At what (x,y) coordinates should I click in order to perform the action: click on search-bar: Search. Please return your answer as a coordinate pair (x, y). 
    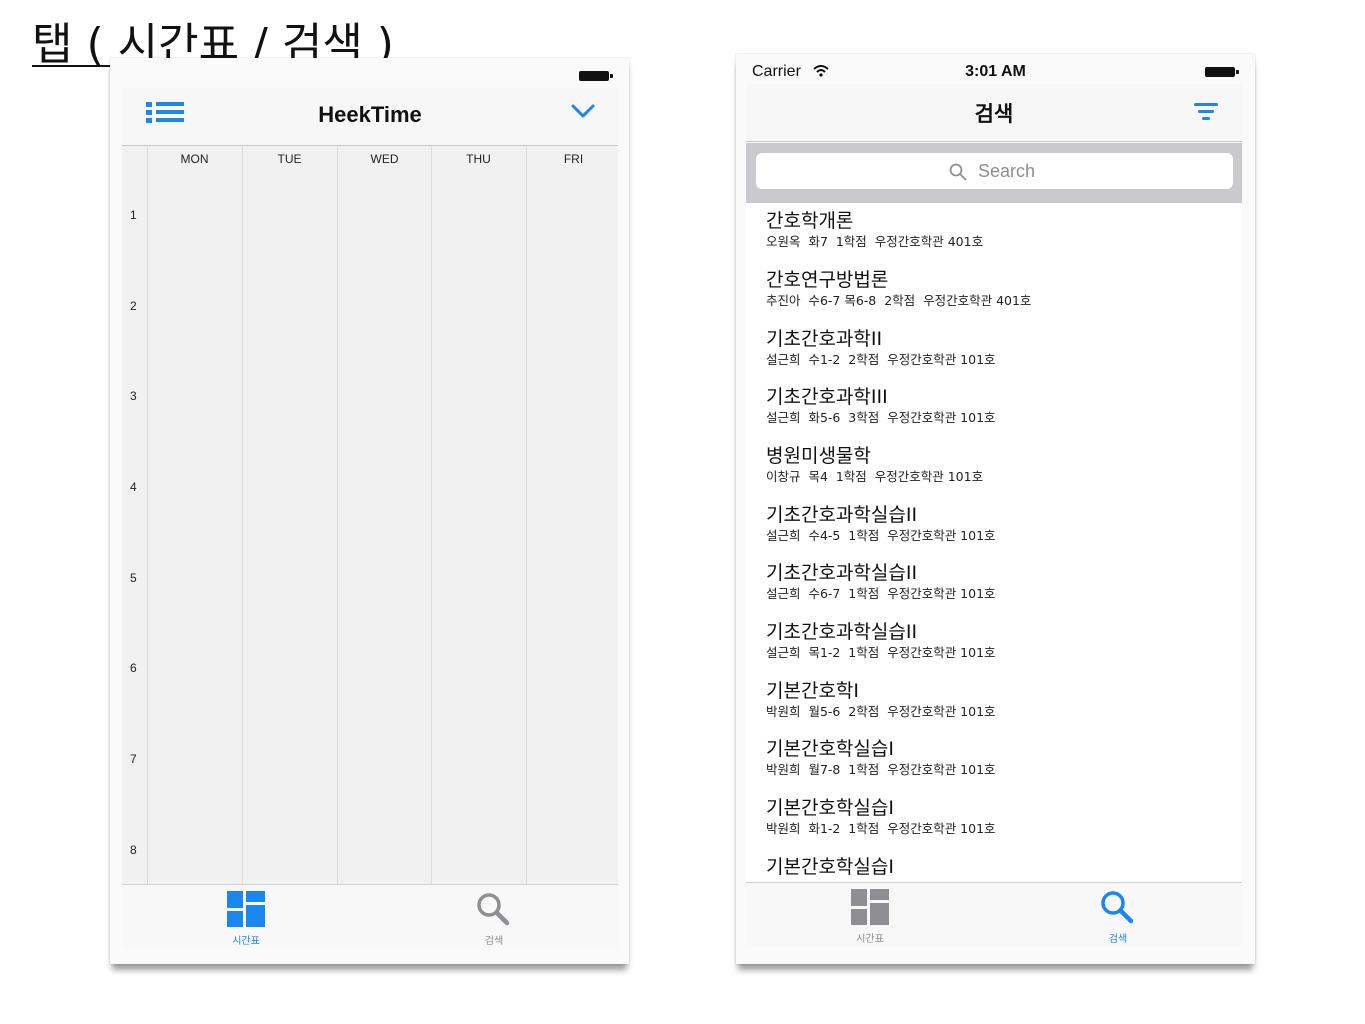
    Looking at the image, I should click on (994, 173).